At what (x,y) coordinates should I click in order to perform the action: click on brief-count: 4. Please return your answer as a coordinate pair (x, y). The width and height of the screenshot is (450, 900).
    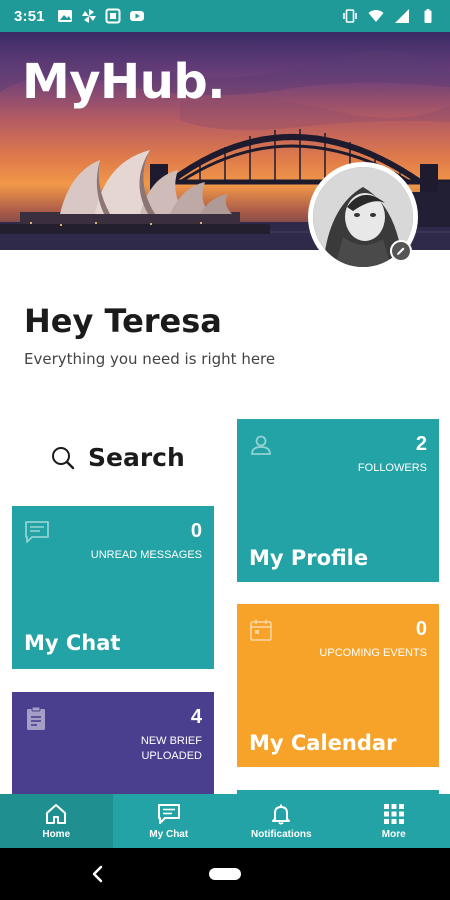
    Looking at the image, I should click on (196, 717).